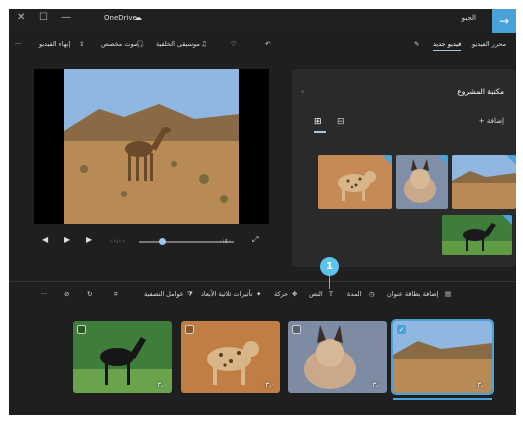 The height and width of the screenshot is (421, 523). What do you see at coordinates (295, 294) in the screenshot?
I see `motion-icon: ✥` at bounding box center [295, 294].